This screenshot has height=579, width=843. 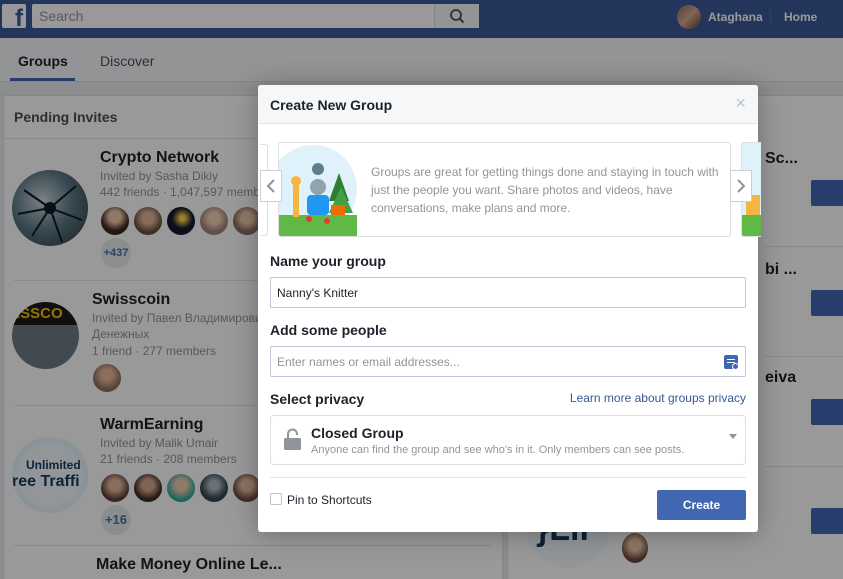 What do you see at coordinates (740, 103) in the screenshot?
I see `close-icon: ×` at bounding box center [740, 103].